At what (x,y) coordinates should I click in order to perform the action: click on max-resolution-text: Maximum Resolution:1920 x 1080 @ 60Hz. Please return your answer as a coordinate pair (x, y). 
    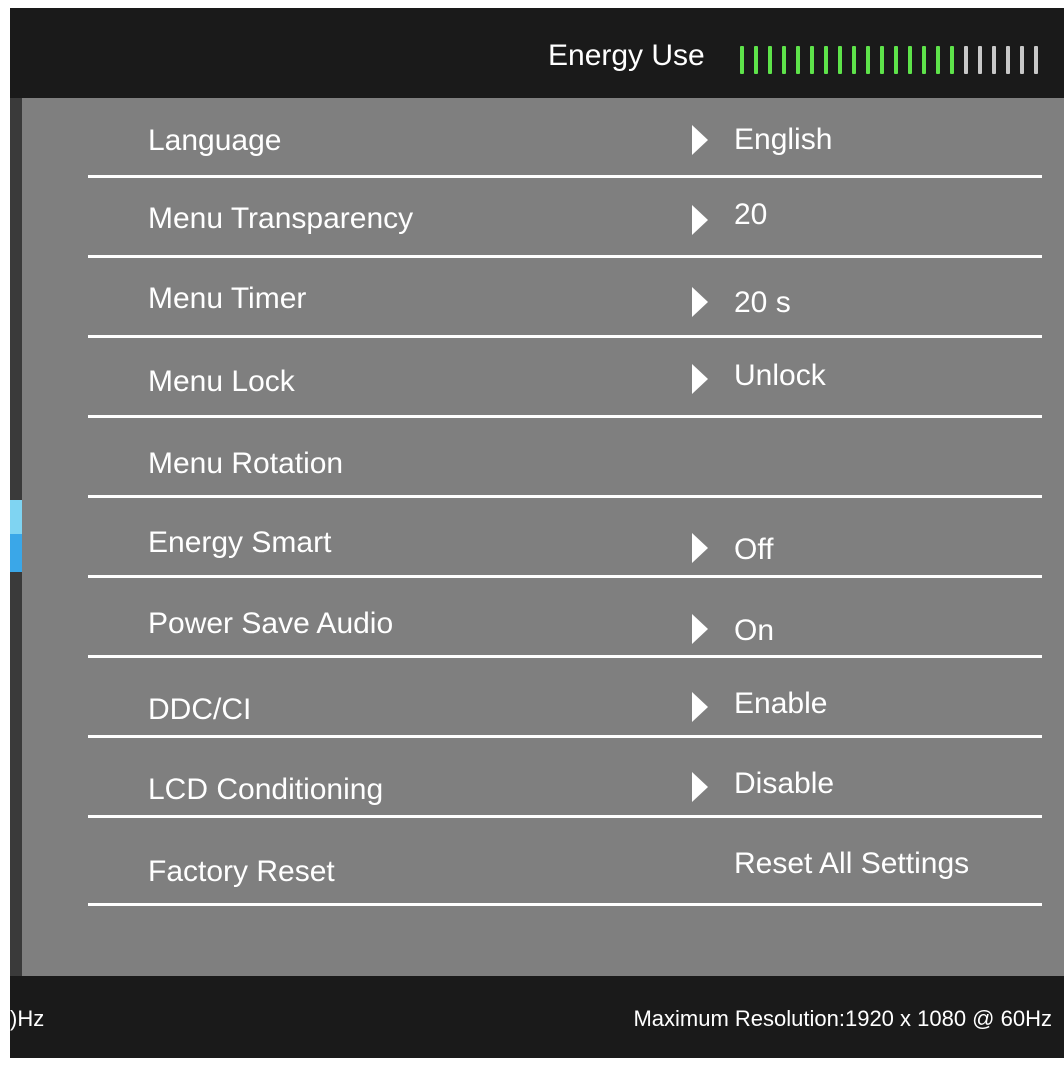
    Looking at the image, I should click on (842, 1018).